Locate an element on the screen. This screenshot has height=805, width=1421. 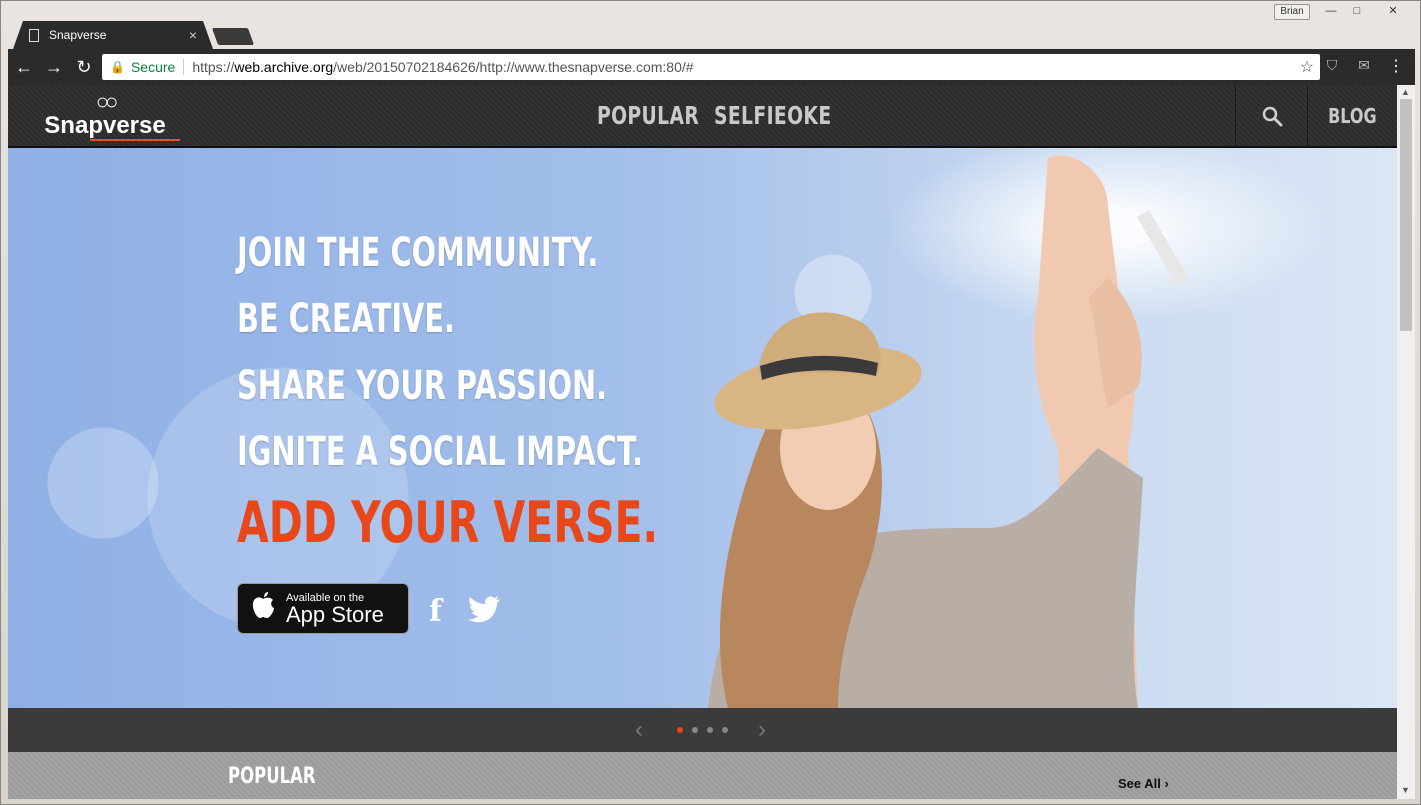
apple-icon is located at coordinates (263, 609).